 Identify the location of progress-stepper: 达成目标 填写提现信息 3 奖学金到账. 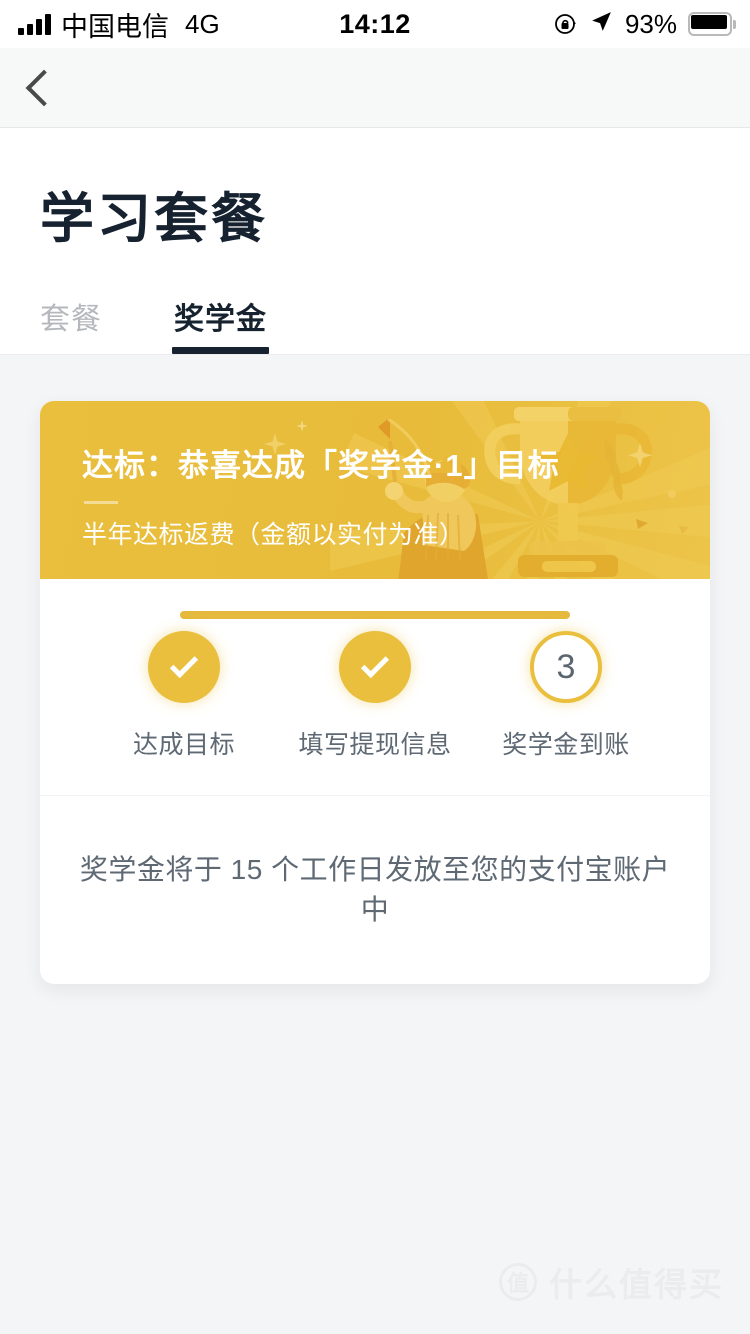
(375, 687).